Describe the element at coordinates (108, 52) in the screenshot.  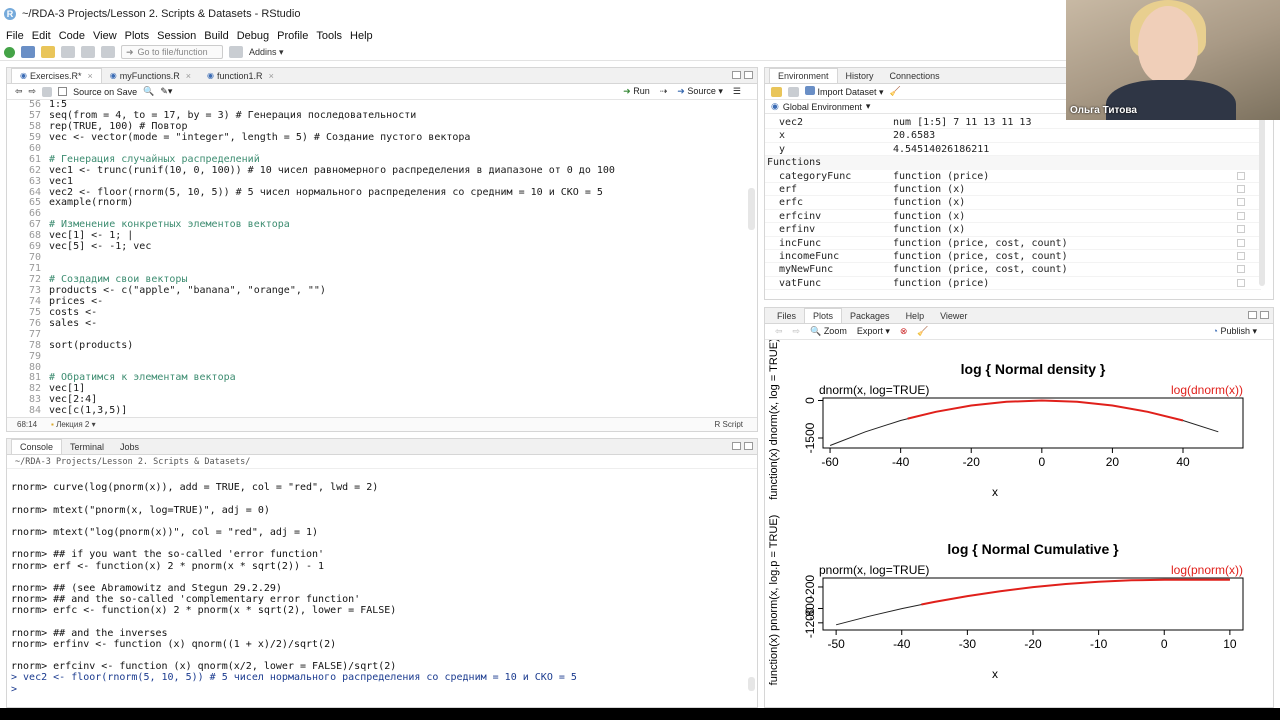
I see `print-icon` at that location.